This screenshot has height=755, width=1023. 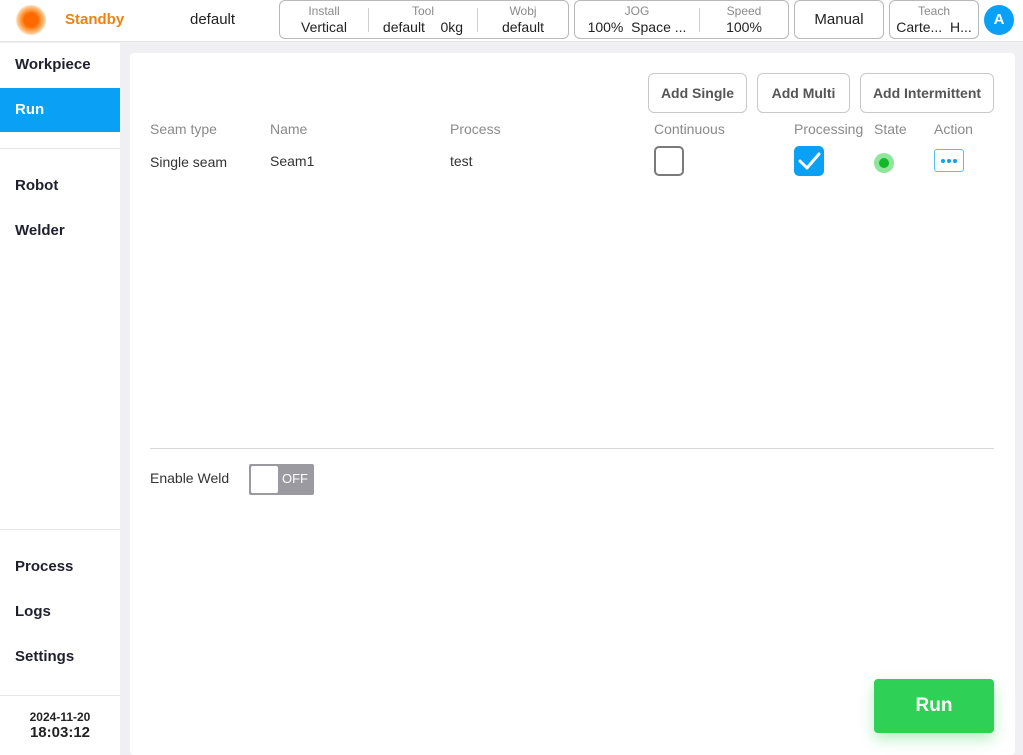 I want to click on seam-process-cell: test, so click(x=461, y=161).